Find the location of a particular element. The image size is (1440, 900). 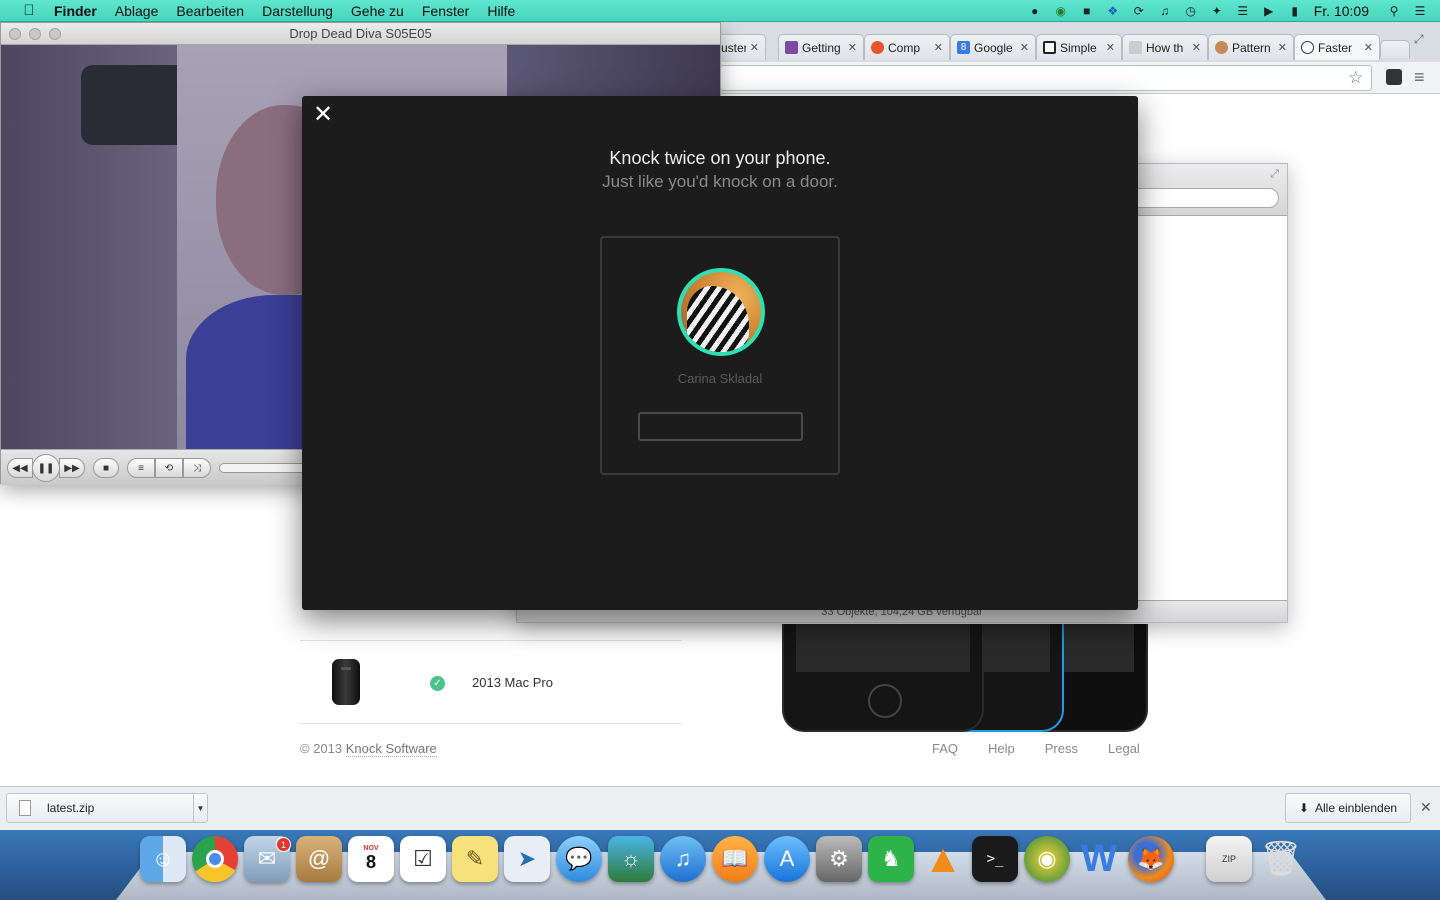

footer-link-help: Help is located at coordinates (1001, 748).